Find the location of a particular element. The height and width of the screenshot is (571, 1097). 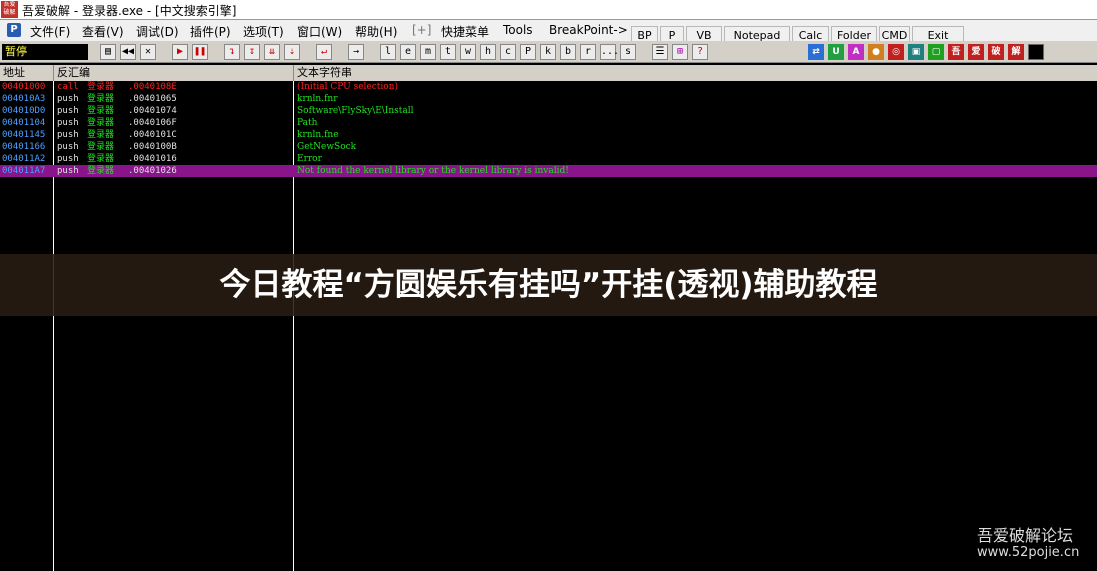

menu-tools: Tools is located at coordinates (518, 30).